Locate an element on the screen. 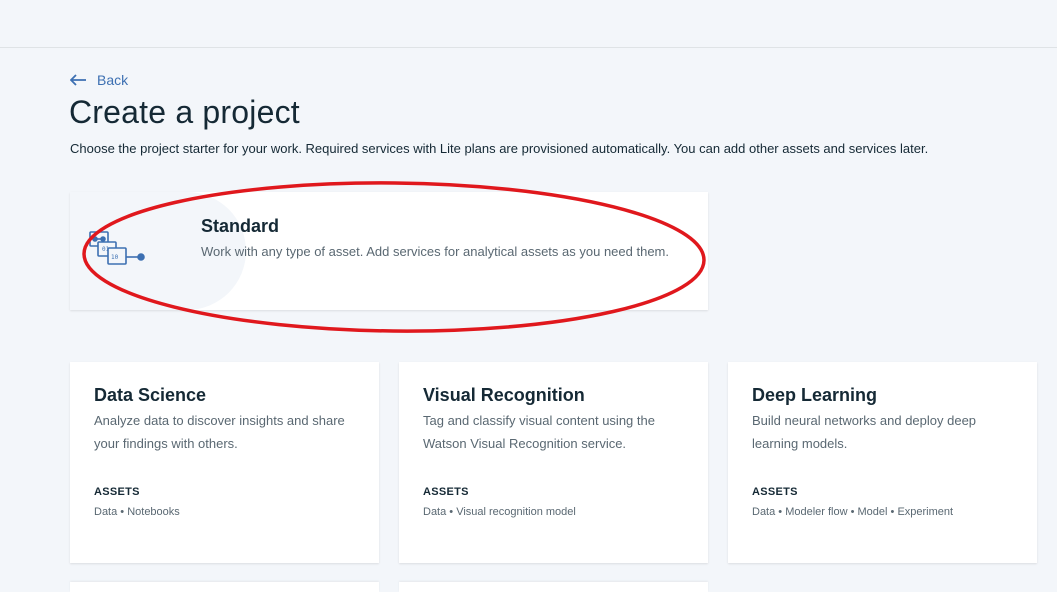  standard-title: Standard is located at coordinates (240, 226).